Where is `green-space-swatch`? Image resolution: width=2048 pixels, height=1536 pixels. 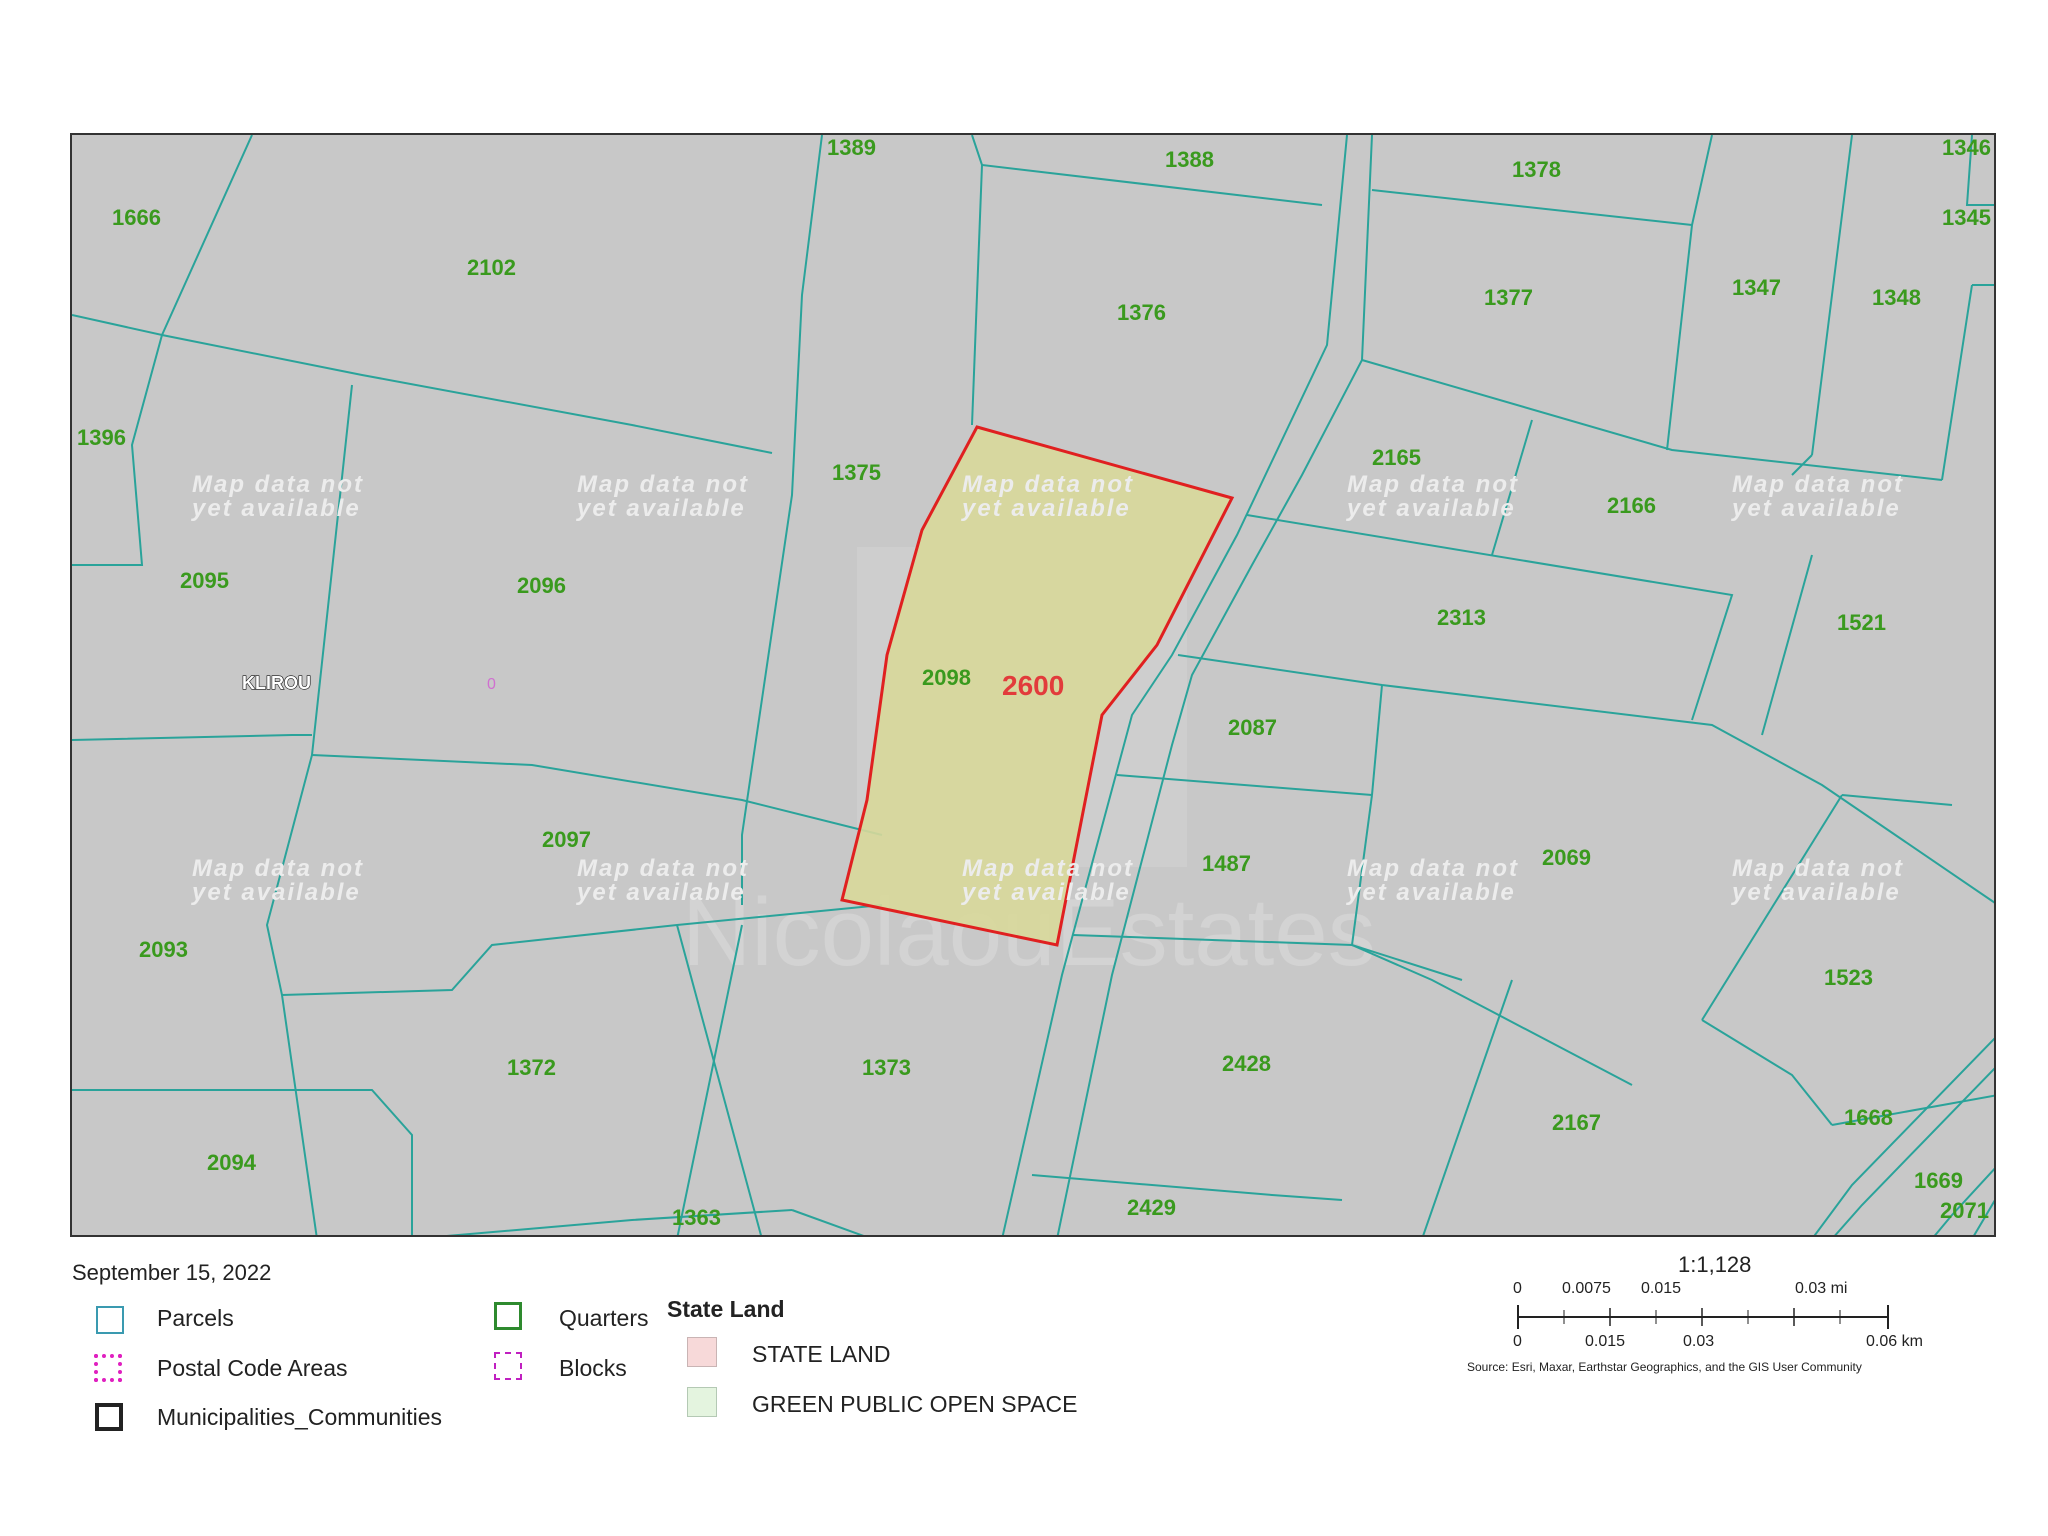
green-space-swatch is located at coordinates (702, 1402).